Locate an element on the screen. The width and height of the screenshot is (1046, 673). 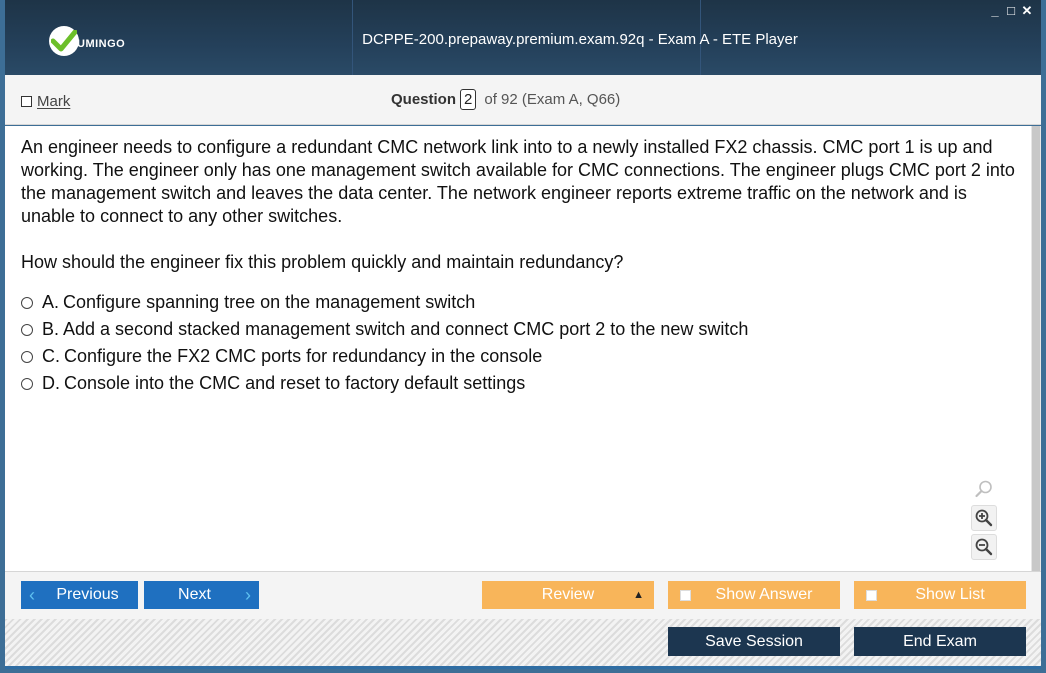
end-exam-button: End Exam is located at coordinates (940, 641).